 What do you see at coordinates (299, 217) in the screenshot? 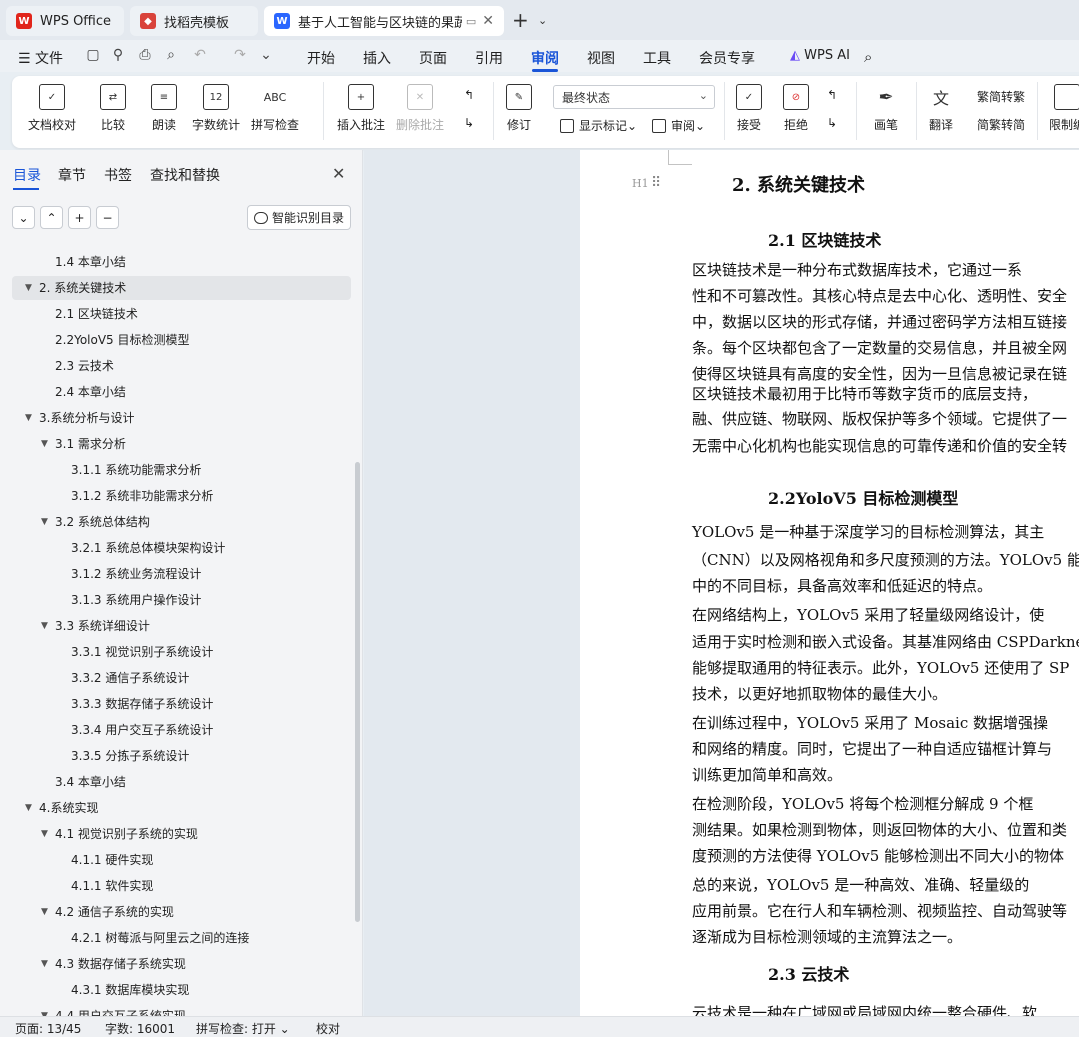
I see `smart-toc-button: 智能识别目录` at bounding box center [299, 217].